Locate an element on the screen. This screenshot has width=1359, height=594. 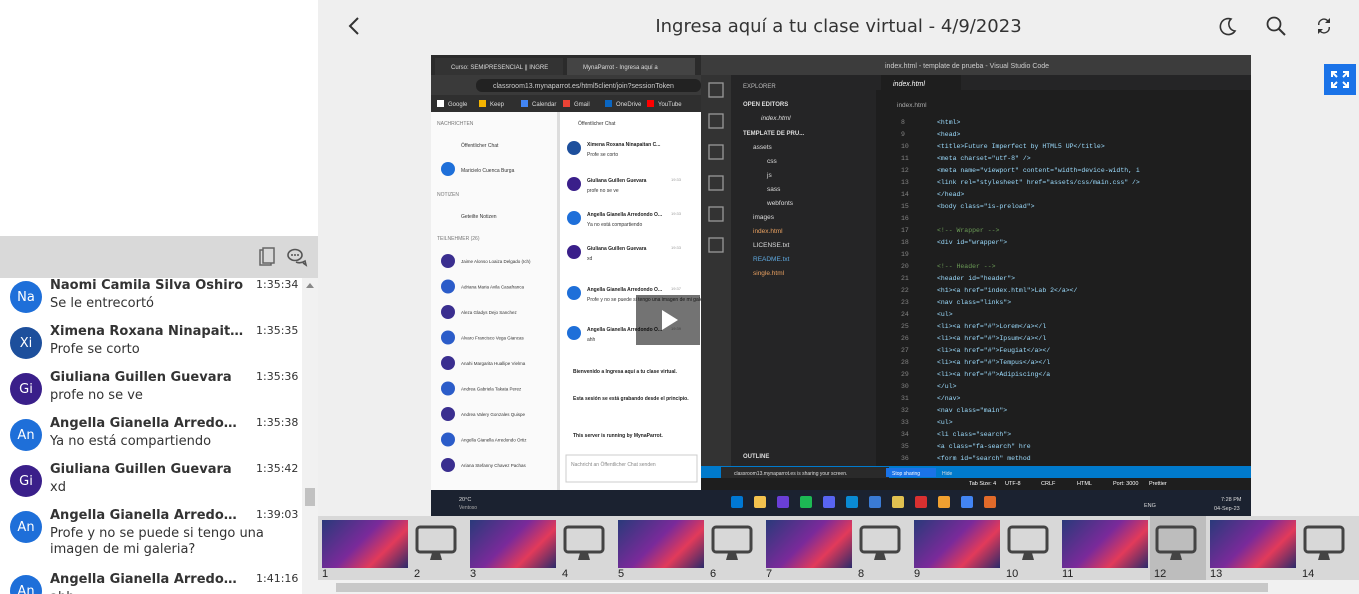
stop-sharing-label: Stop sharing is located at coordinates (906, 474).